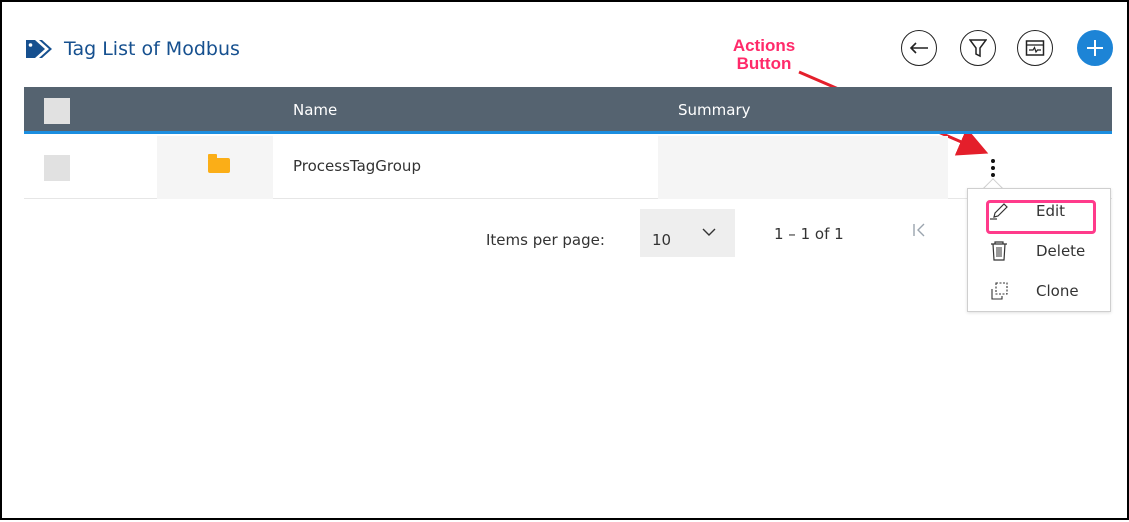  What do you see at coordinates (219, 163) in the screenshot?
I see `folder-icon` at bounding box center [219, 163].